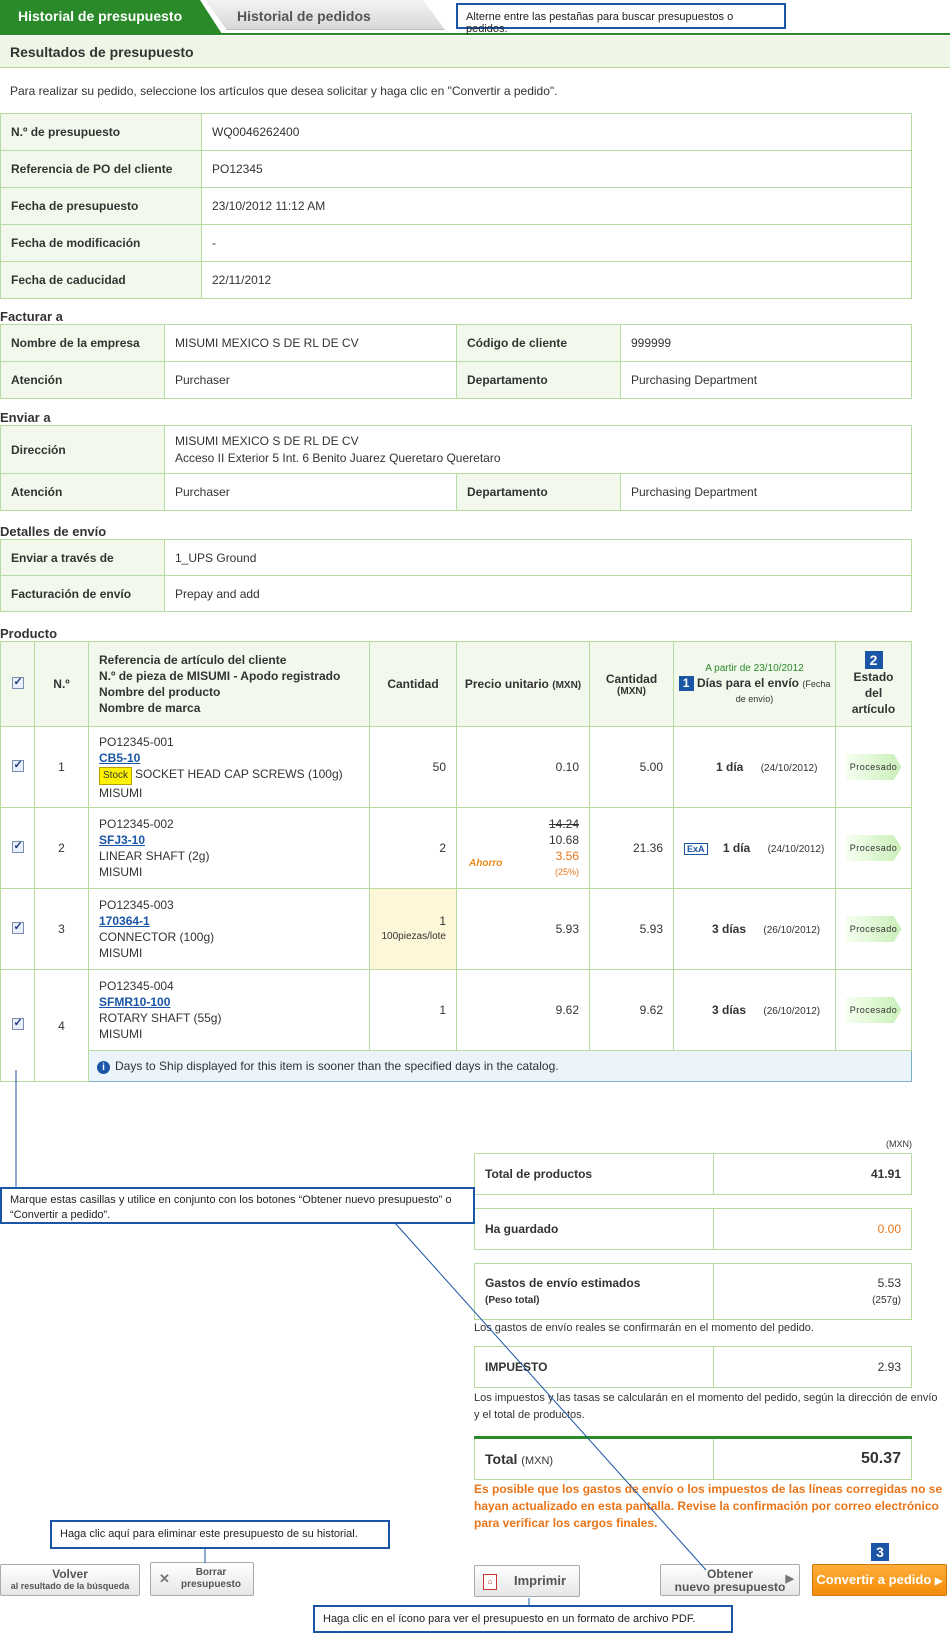 Image resolution: width=950 pixels, height=1633 pixels. I want to click on grand-total-currency: (MXN), so click(537, 1461).